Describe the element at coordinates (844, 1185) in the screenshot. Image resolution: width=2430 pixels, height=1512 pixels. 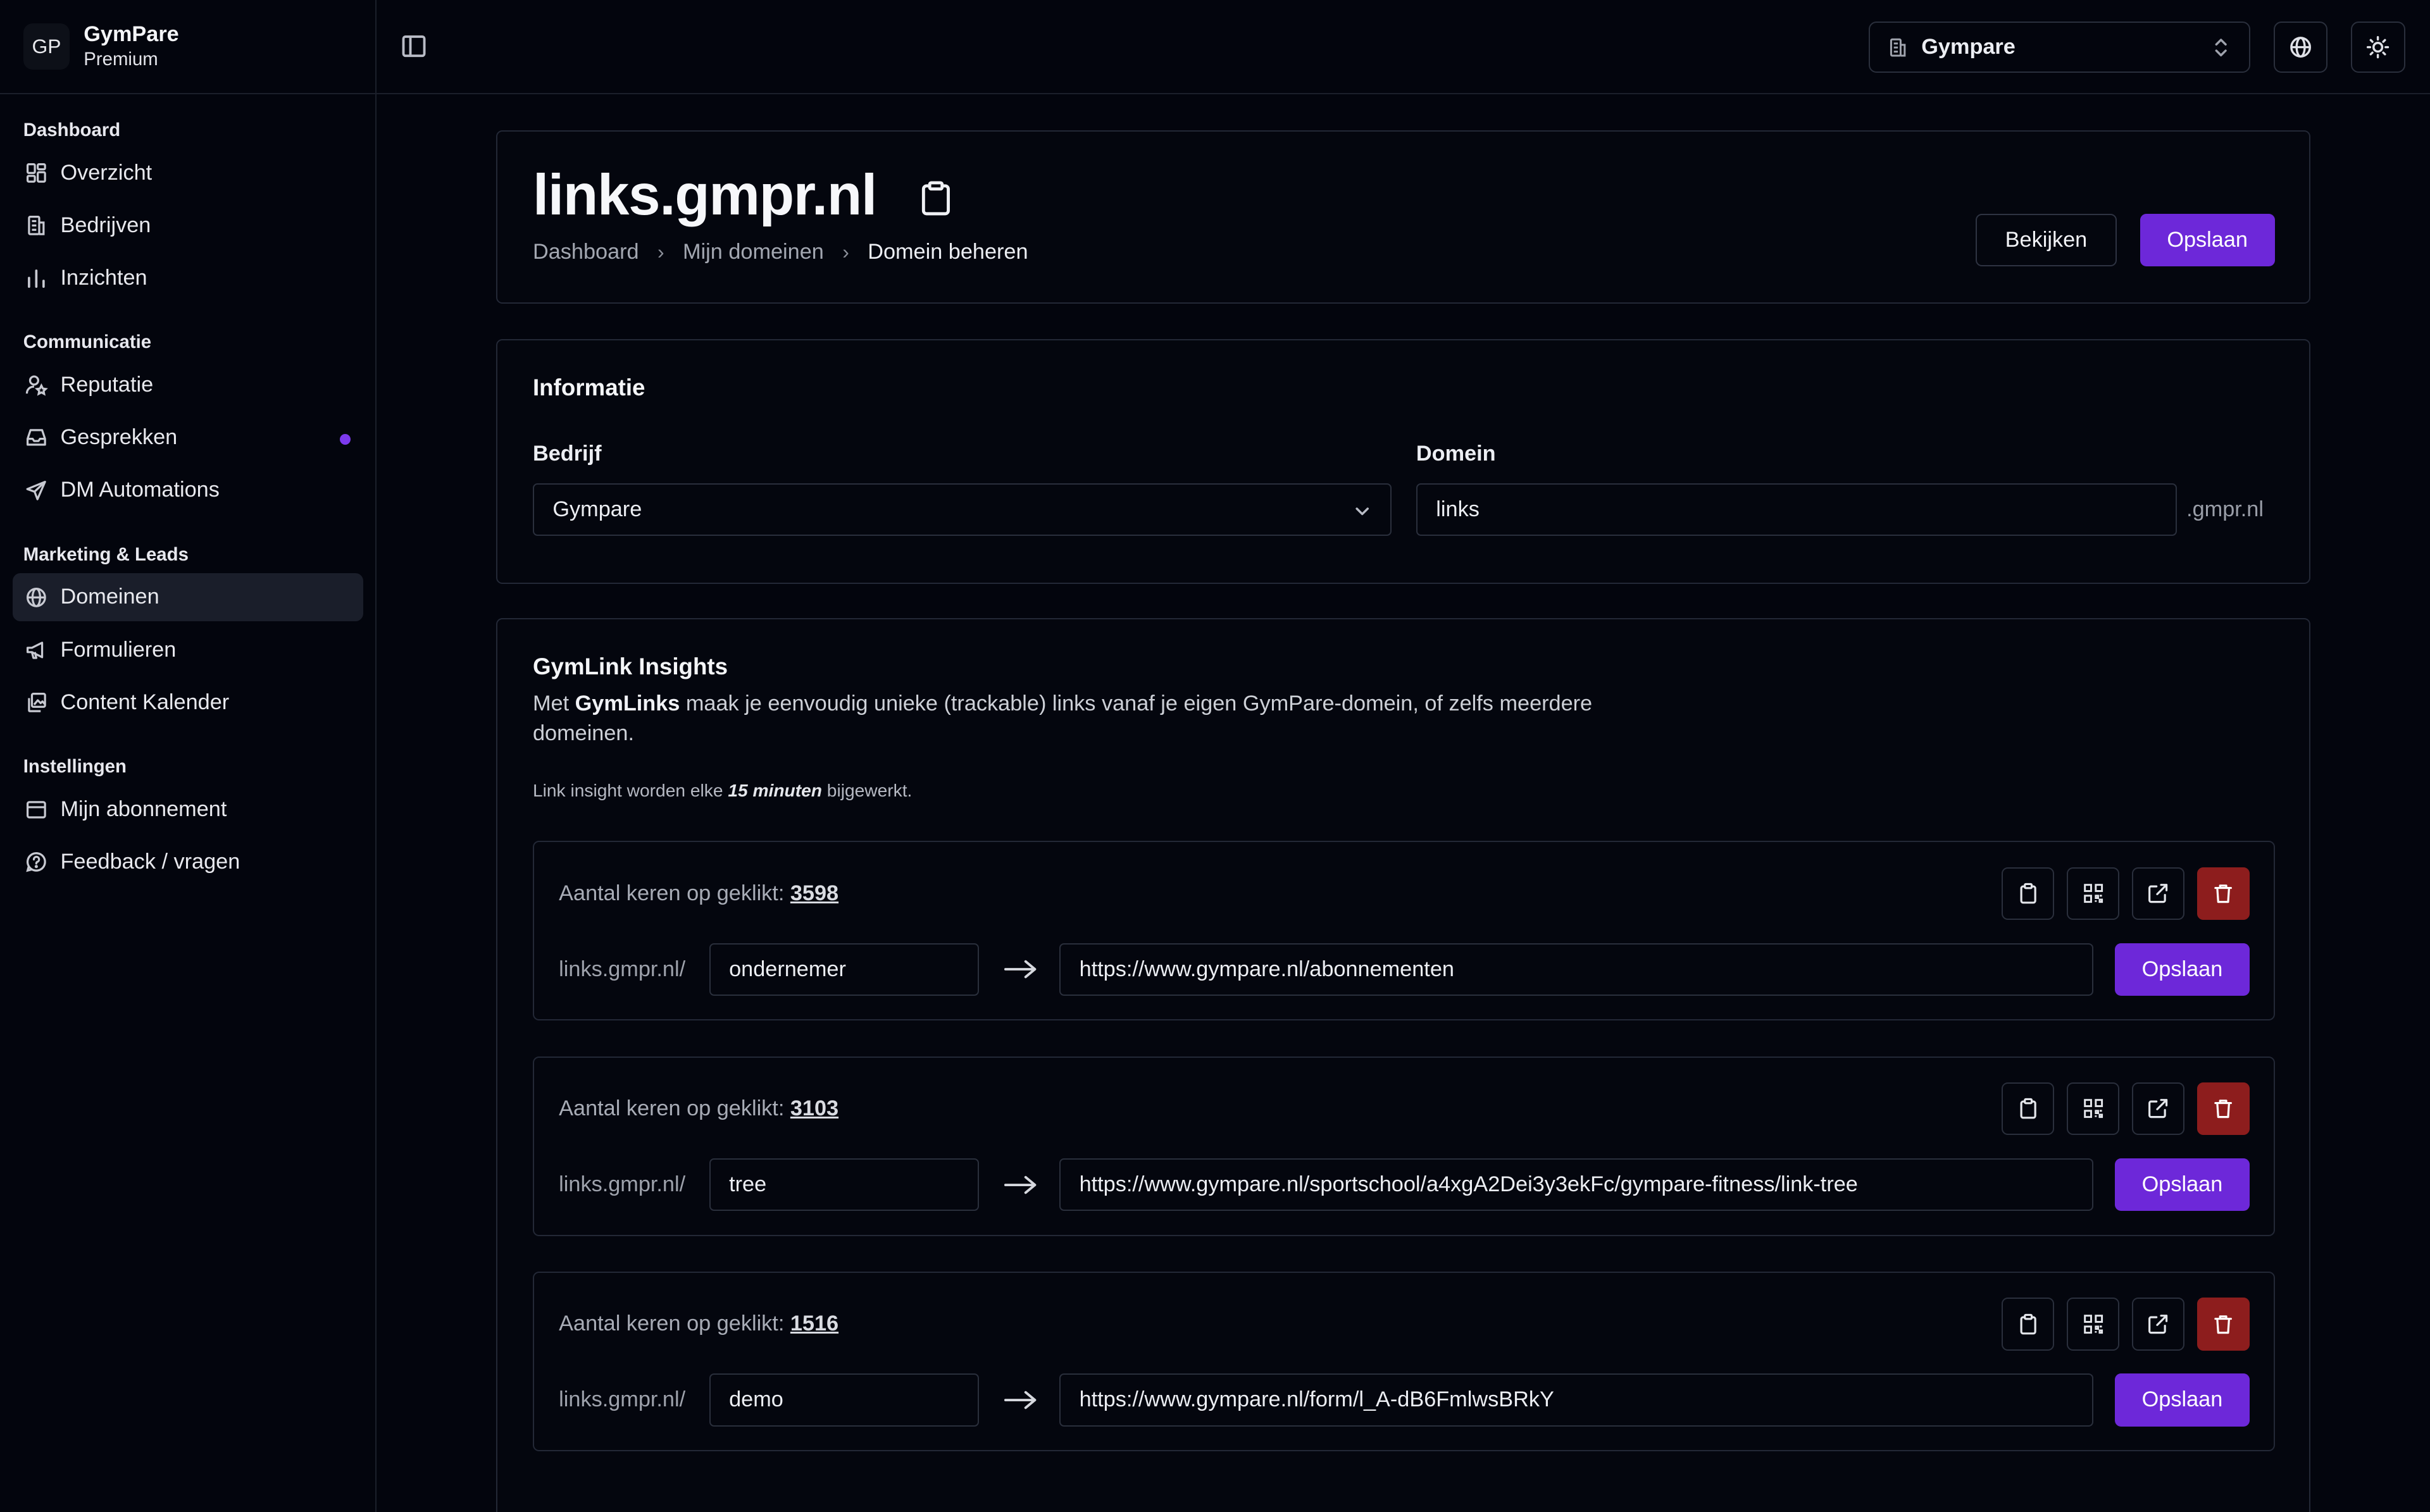
I see `slug-input: tree` at that location.